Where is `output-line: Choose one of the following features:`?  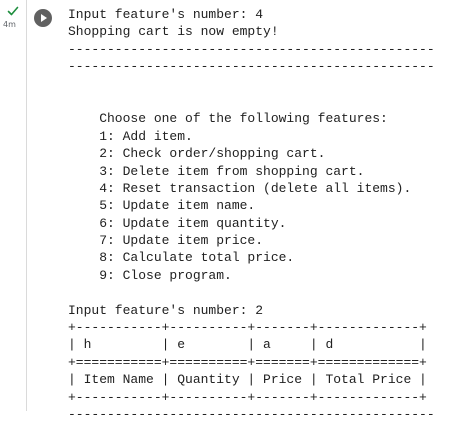 output-line: Choose one of the following features: is located at coordinates (228, 119).